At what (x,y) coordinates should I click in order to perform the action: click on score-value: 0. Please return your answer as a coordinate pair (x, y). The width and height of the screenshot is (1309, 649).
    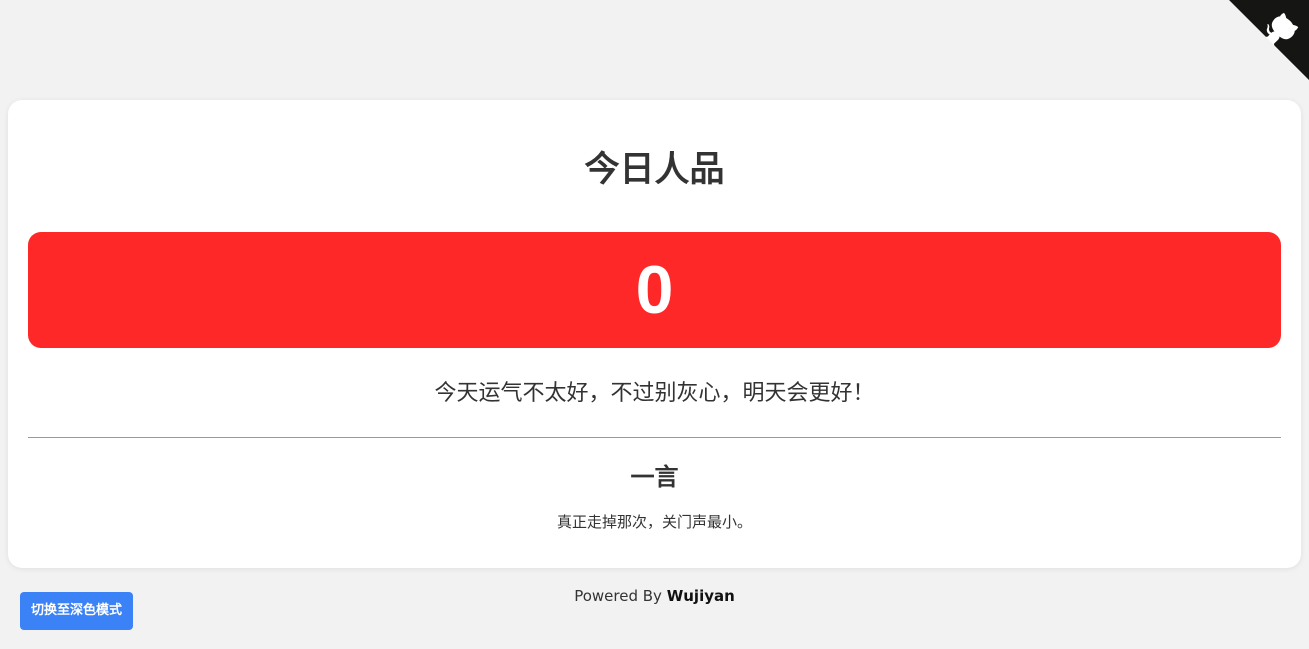
    Looking at the image, I should click on (654, 290).